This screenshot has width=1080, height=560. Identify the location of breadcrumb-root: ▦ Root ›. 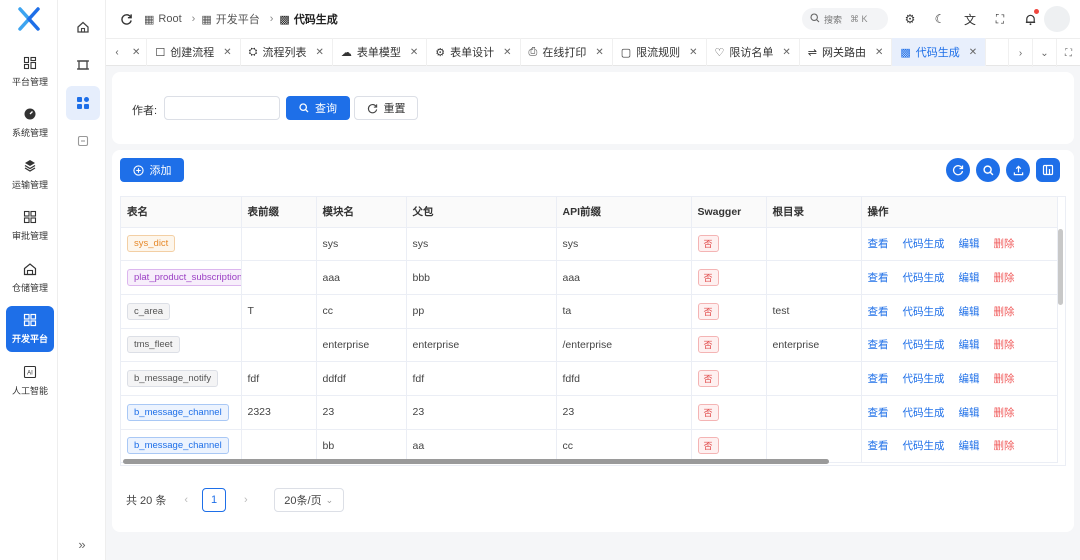
(172, 19).